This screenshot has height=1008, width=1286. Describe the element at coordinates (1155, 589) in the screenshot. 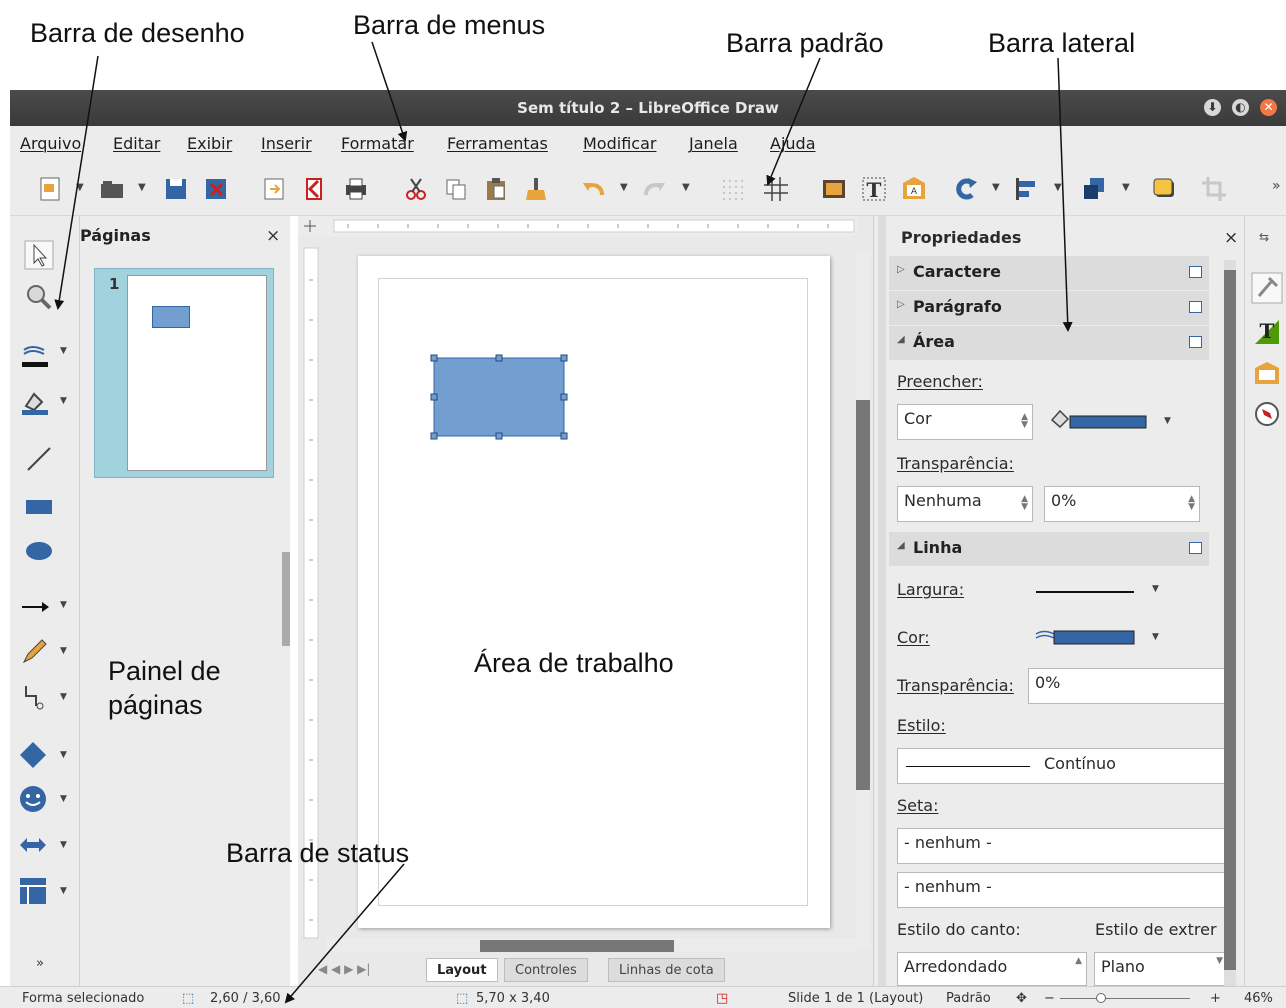

I see `line-width-dropdown-icon: ▼` at that location.